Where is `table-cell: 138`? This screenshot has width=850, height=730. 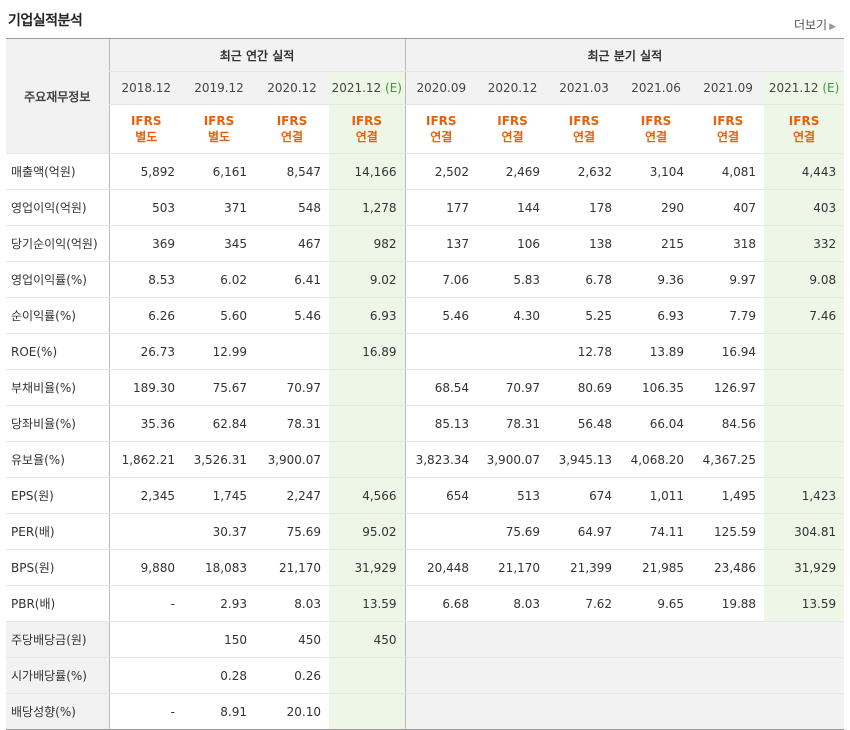
table-cell: 138 is located at coordinates (584, 243).